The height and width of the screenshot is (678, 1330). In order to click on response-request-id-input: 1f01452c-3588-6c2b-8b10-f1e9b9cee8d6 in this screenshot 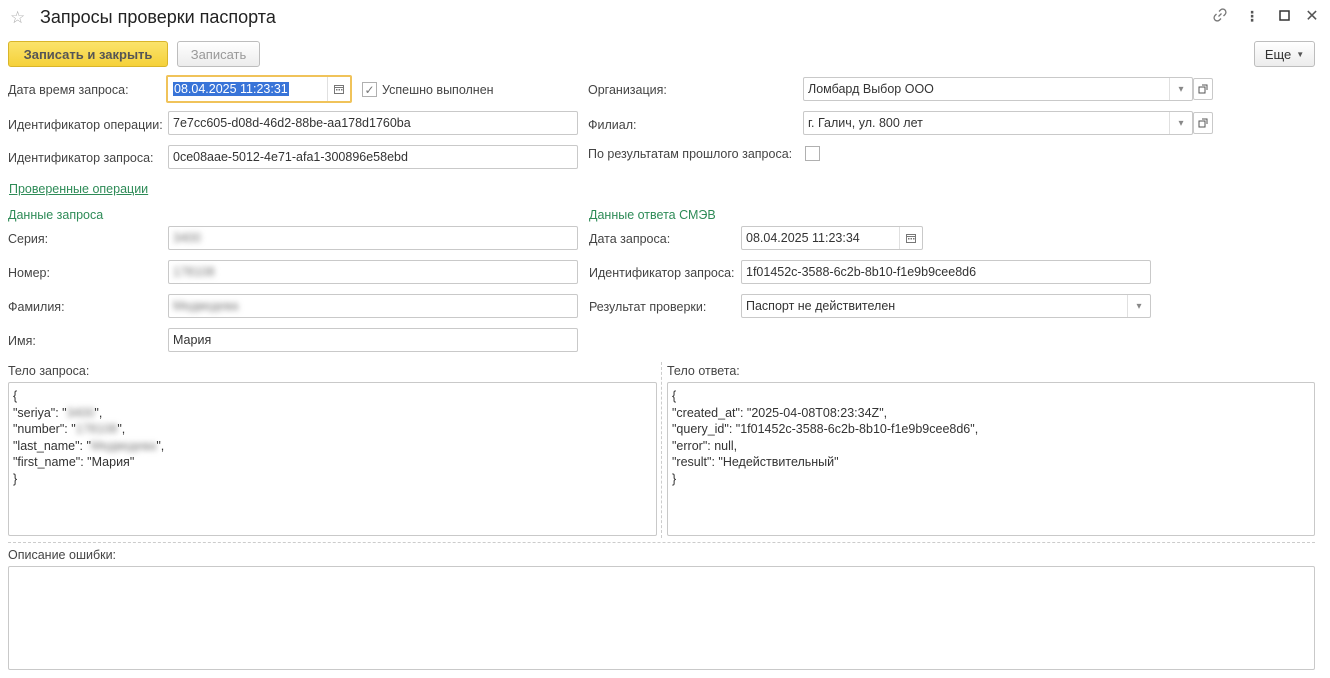, I will do `click(946, 272)`.